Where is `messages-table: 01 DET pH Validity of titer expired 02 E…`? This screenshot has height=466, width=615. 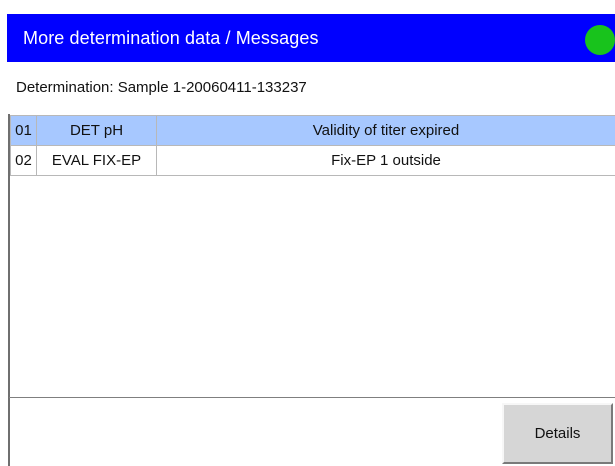
messages-table: 01 DET pH Validity of titer expired 02 E… is located at coordinates (312, 145).